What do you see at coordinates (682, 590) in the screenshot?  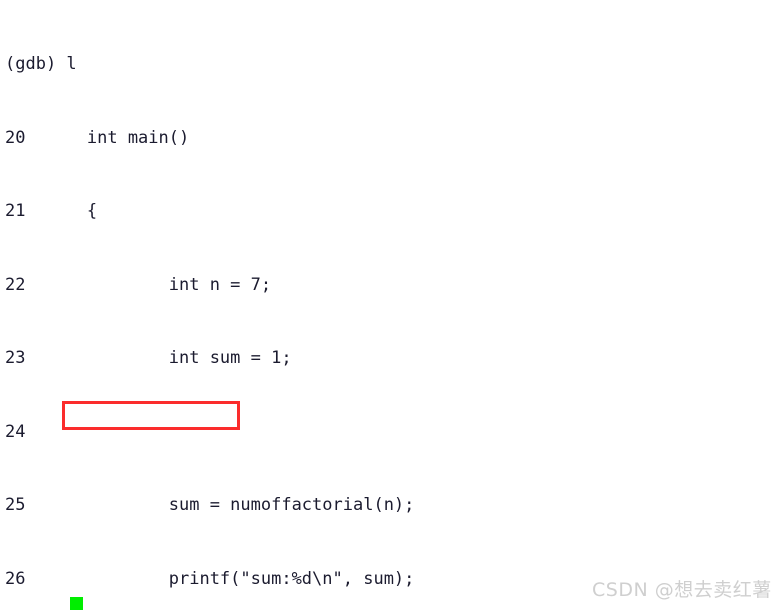 I see `csdn-watermark: CSDN @想去卖红薯` at bounding box center [682, 590].